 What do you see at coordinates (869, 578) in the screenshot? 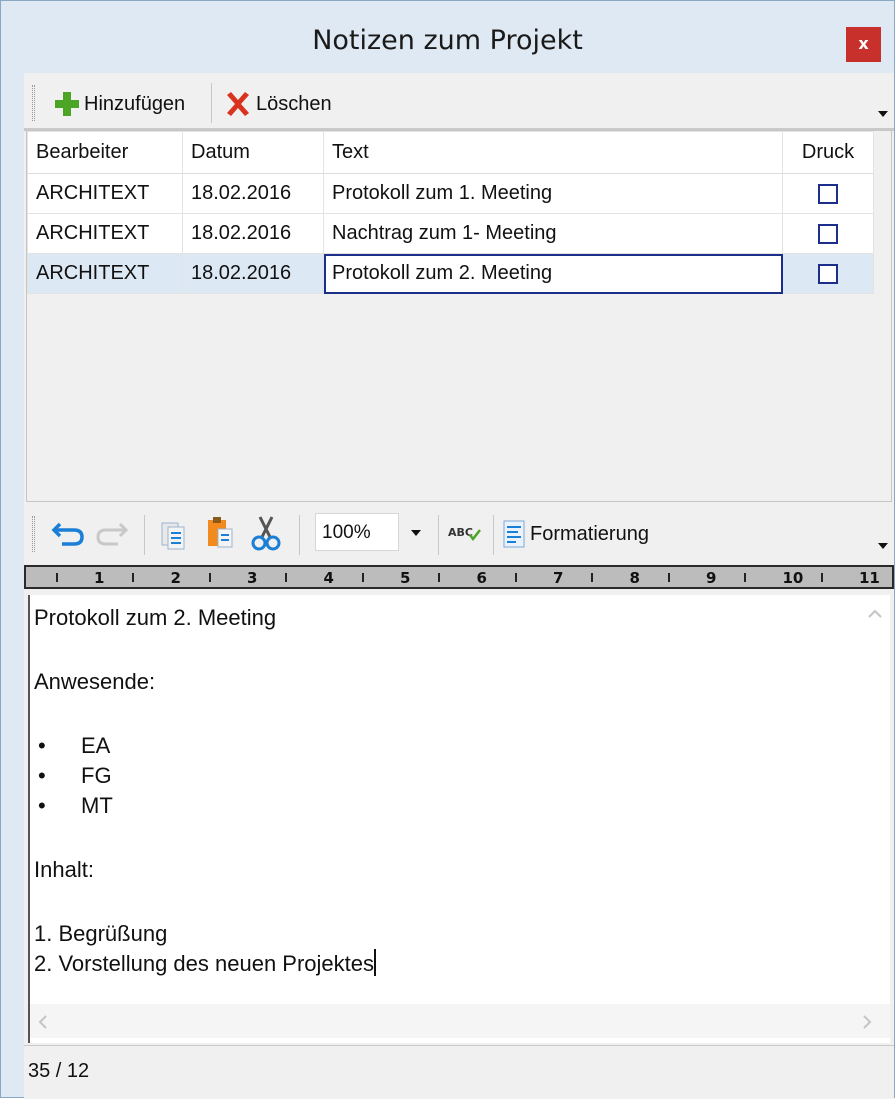
I see `ruler-number: 11` at bounding box center [869, 578].